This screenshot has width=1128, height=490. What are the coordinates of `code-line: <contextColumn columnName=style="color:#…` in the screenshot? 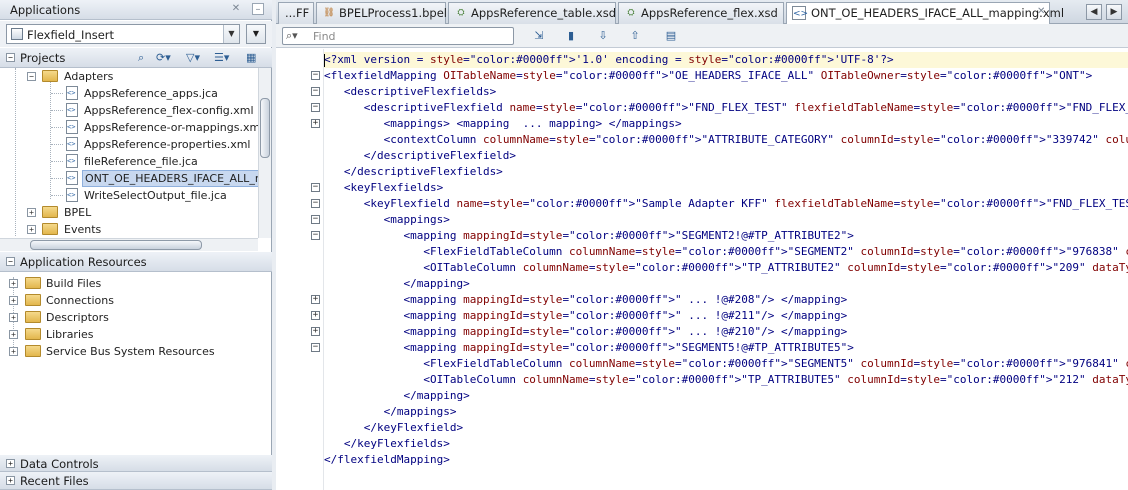 It's located at (726, 140).